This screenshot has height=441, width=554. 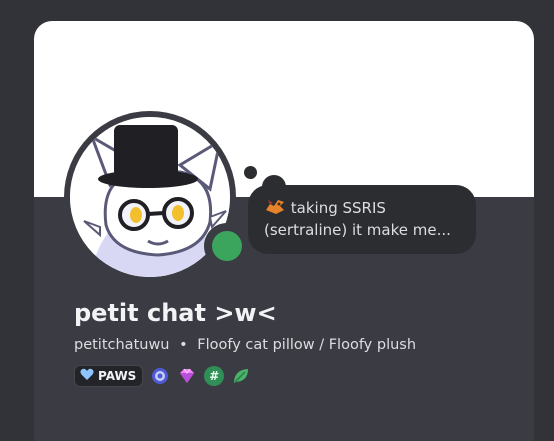 What do you see at coordinates (117, 376) in the screenshot?
I see `server-tag-label: PAWS` at bounding box center [117, 376].